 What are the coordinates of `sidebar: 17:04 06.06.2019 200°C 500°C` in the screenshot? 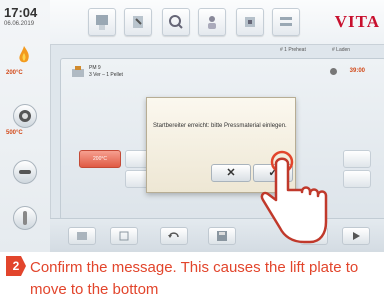 It's located at (25, 126).